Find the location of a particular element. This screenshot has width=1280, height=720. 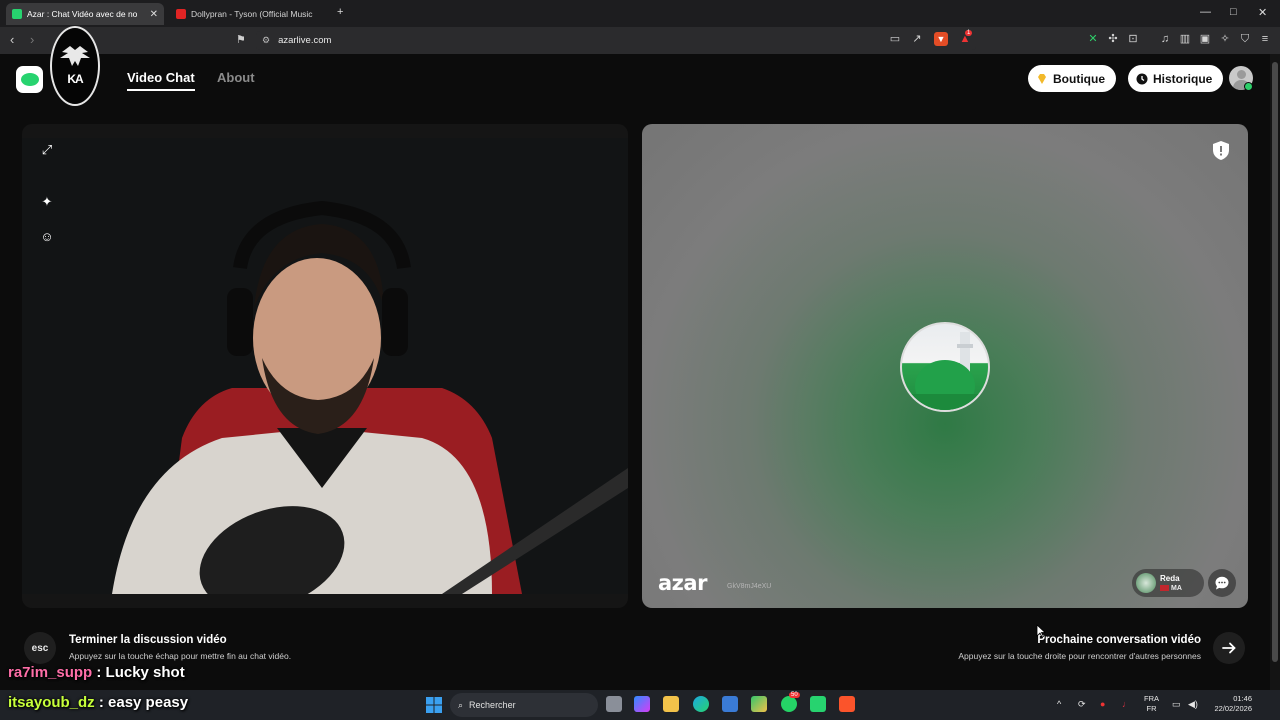

partner-avatar is located at coordinates (1146, 583).